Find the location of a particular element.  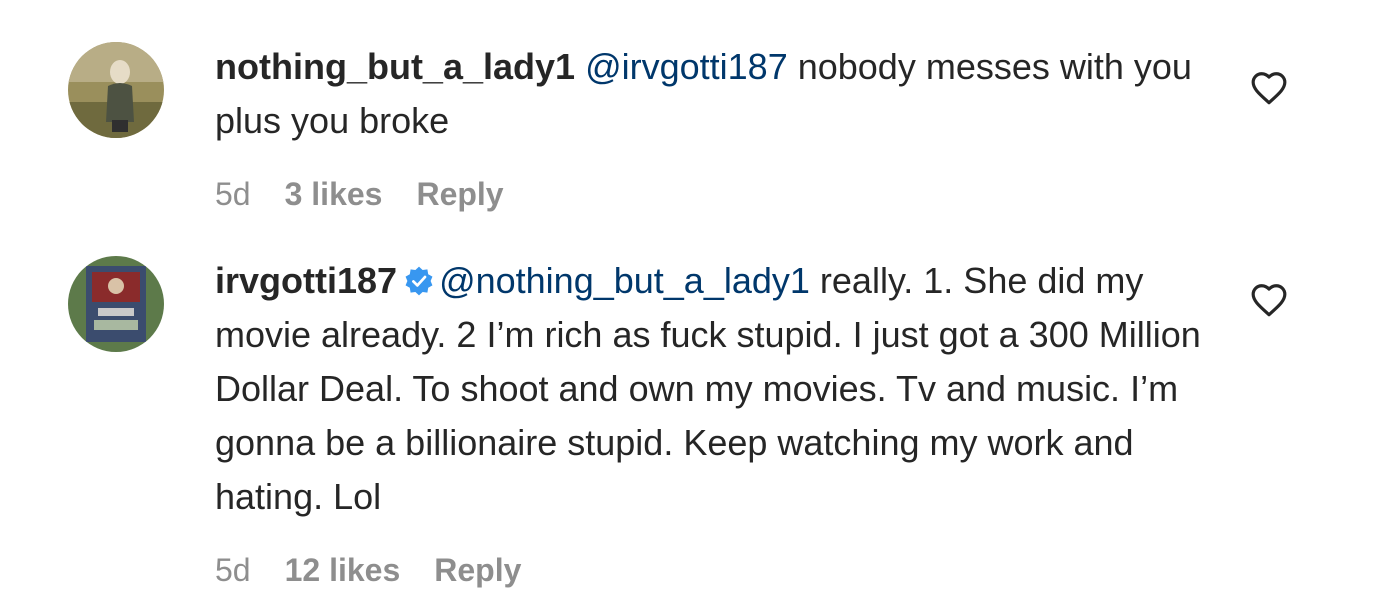

likes-count: 3 likes is located at coordinates (334, 194).